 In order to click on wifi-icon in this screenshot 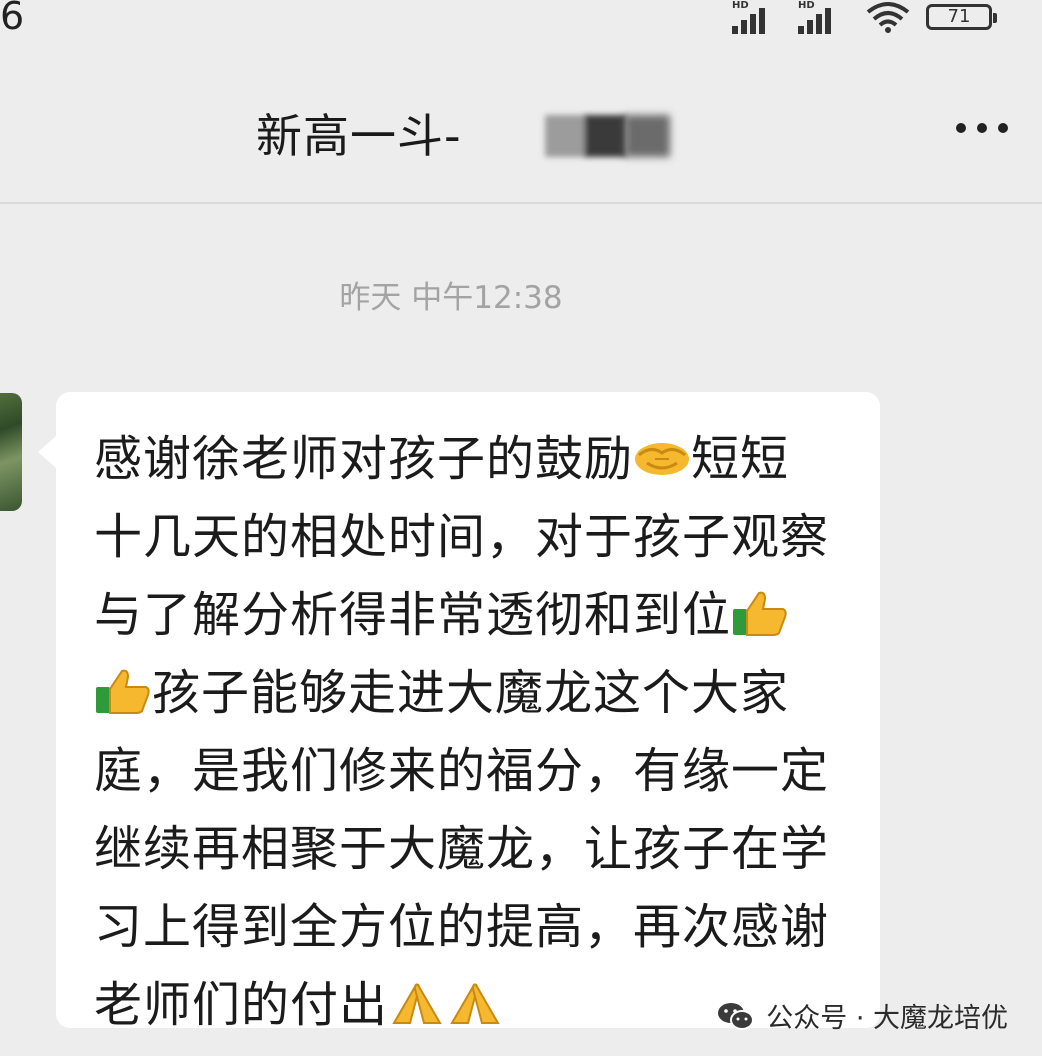, I will do `click(888, 17)`.